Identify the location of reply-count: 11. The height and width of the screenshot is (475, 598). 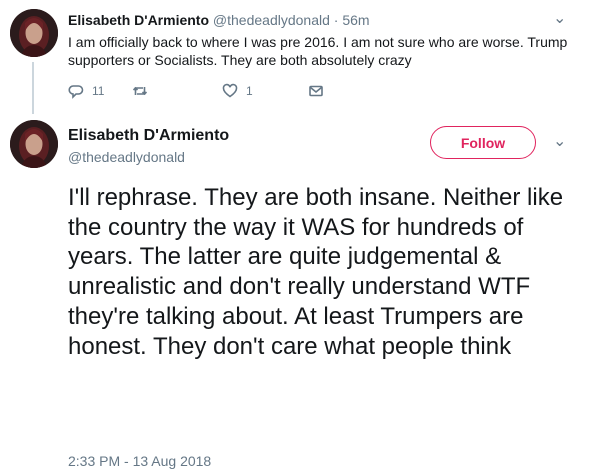
(98, 91).